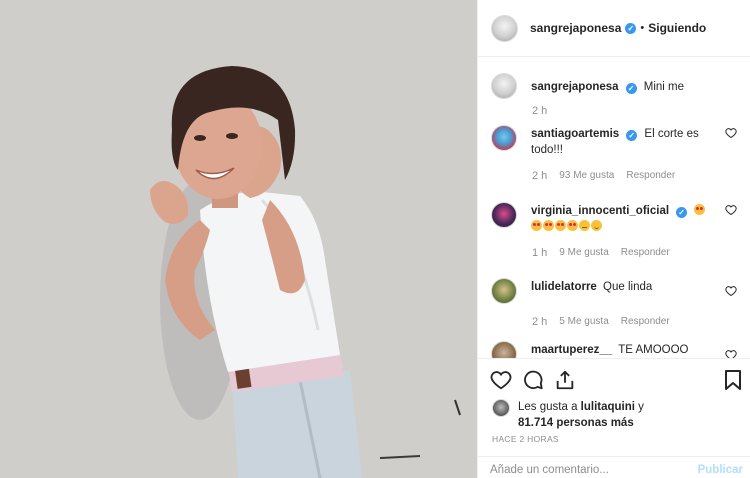 The height and width of the screenshot is (478, 750). What do you see at coordinates (608, 407) in the screenshot?
I see `liker-username: lulitaquini` at bounding box center [608, 407].